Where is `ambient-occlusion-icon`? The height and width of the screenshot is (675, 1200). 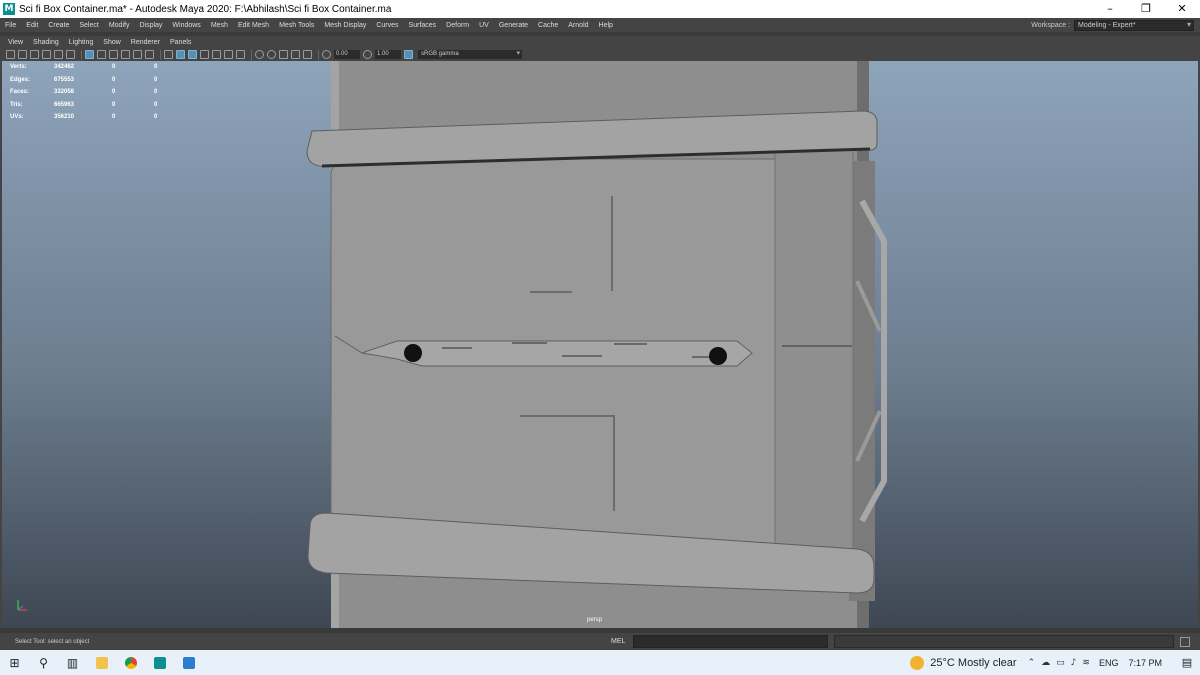 ambient-occlusion-icon is located at coordinates (259, 54).